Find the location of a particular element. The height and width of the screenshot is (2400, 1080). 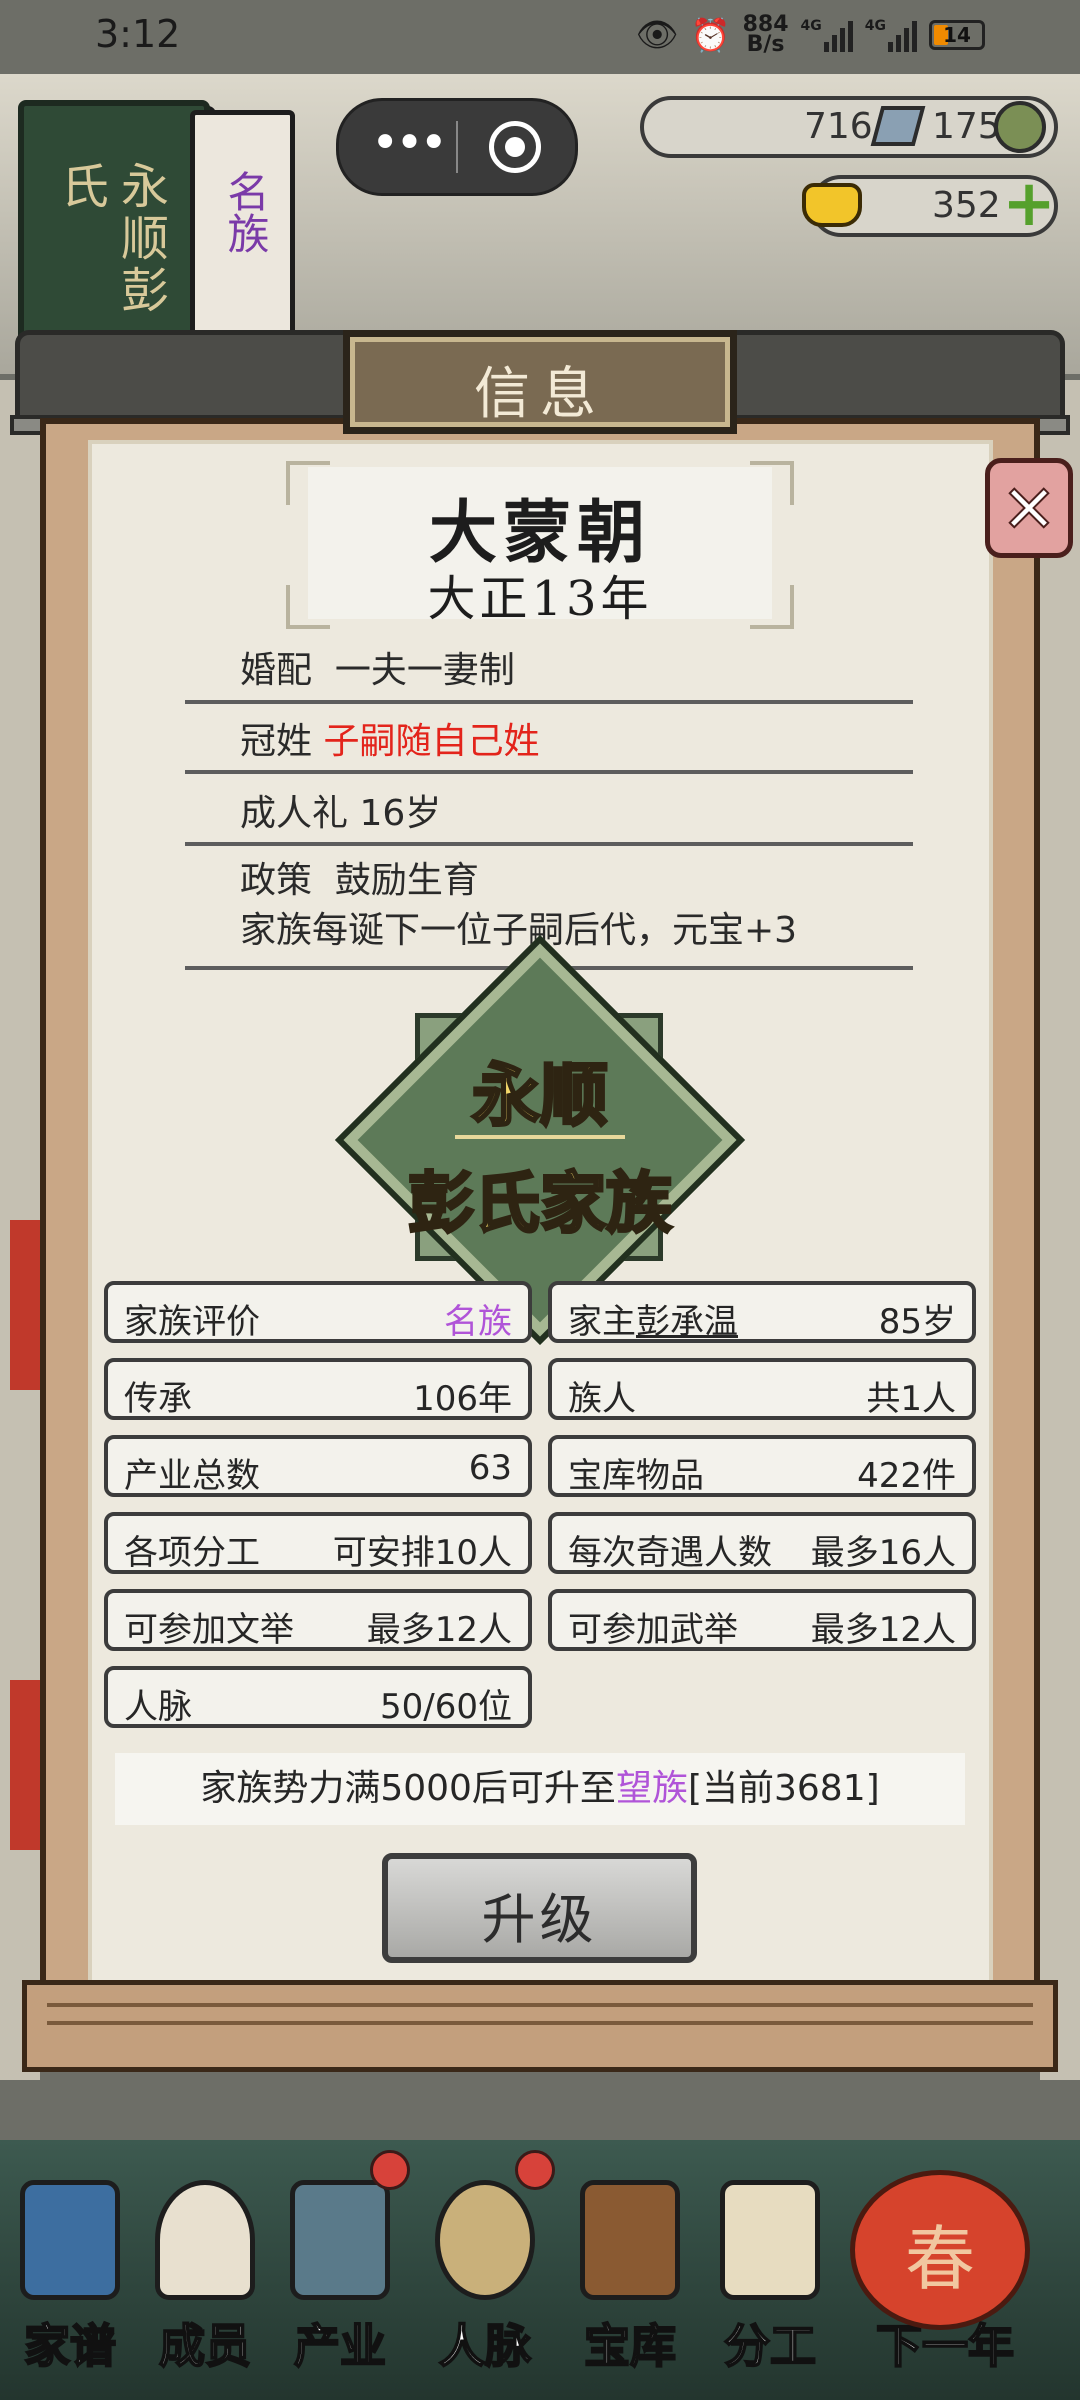

nav-network: 人脉 is located at coordinates (487, 2265).